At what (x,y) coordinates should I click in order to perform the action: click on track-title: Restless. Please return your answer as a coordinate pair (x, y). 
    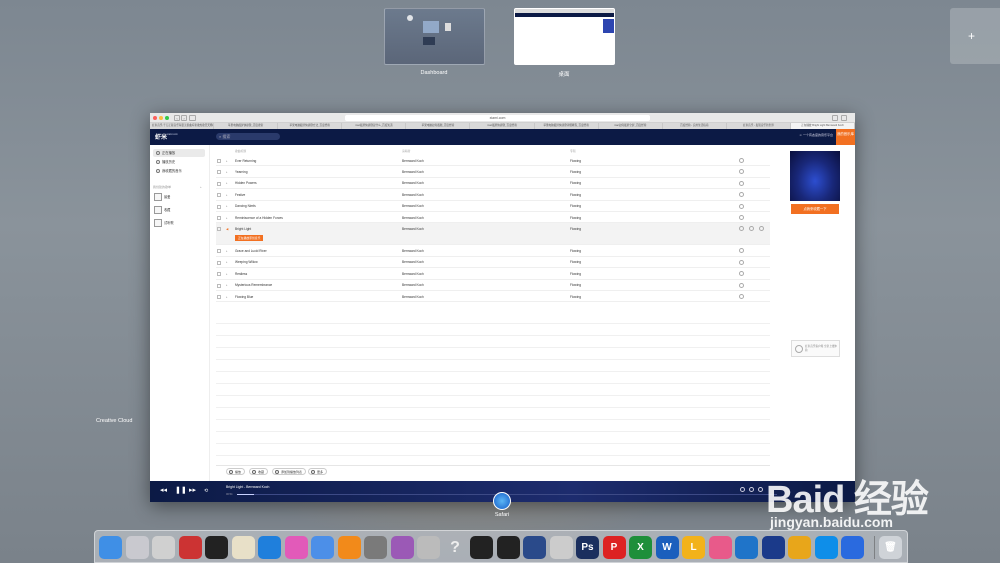
    Looking at the image, I should click on (241, 274).